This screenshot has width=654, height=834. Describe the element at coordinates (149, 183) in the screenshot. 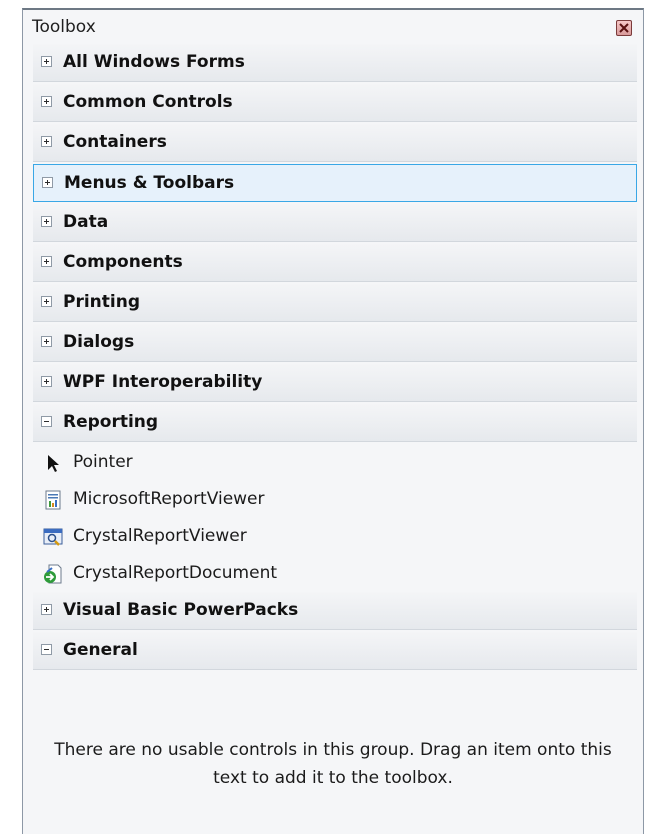

I see `group-label: Menus & Toolbars` at that location.